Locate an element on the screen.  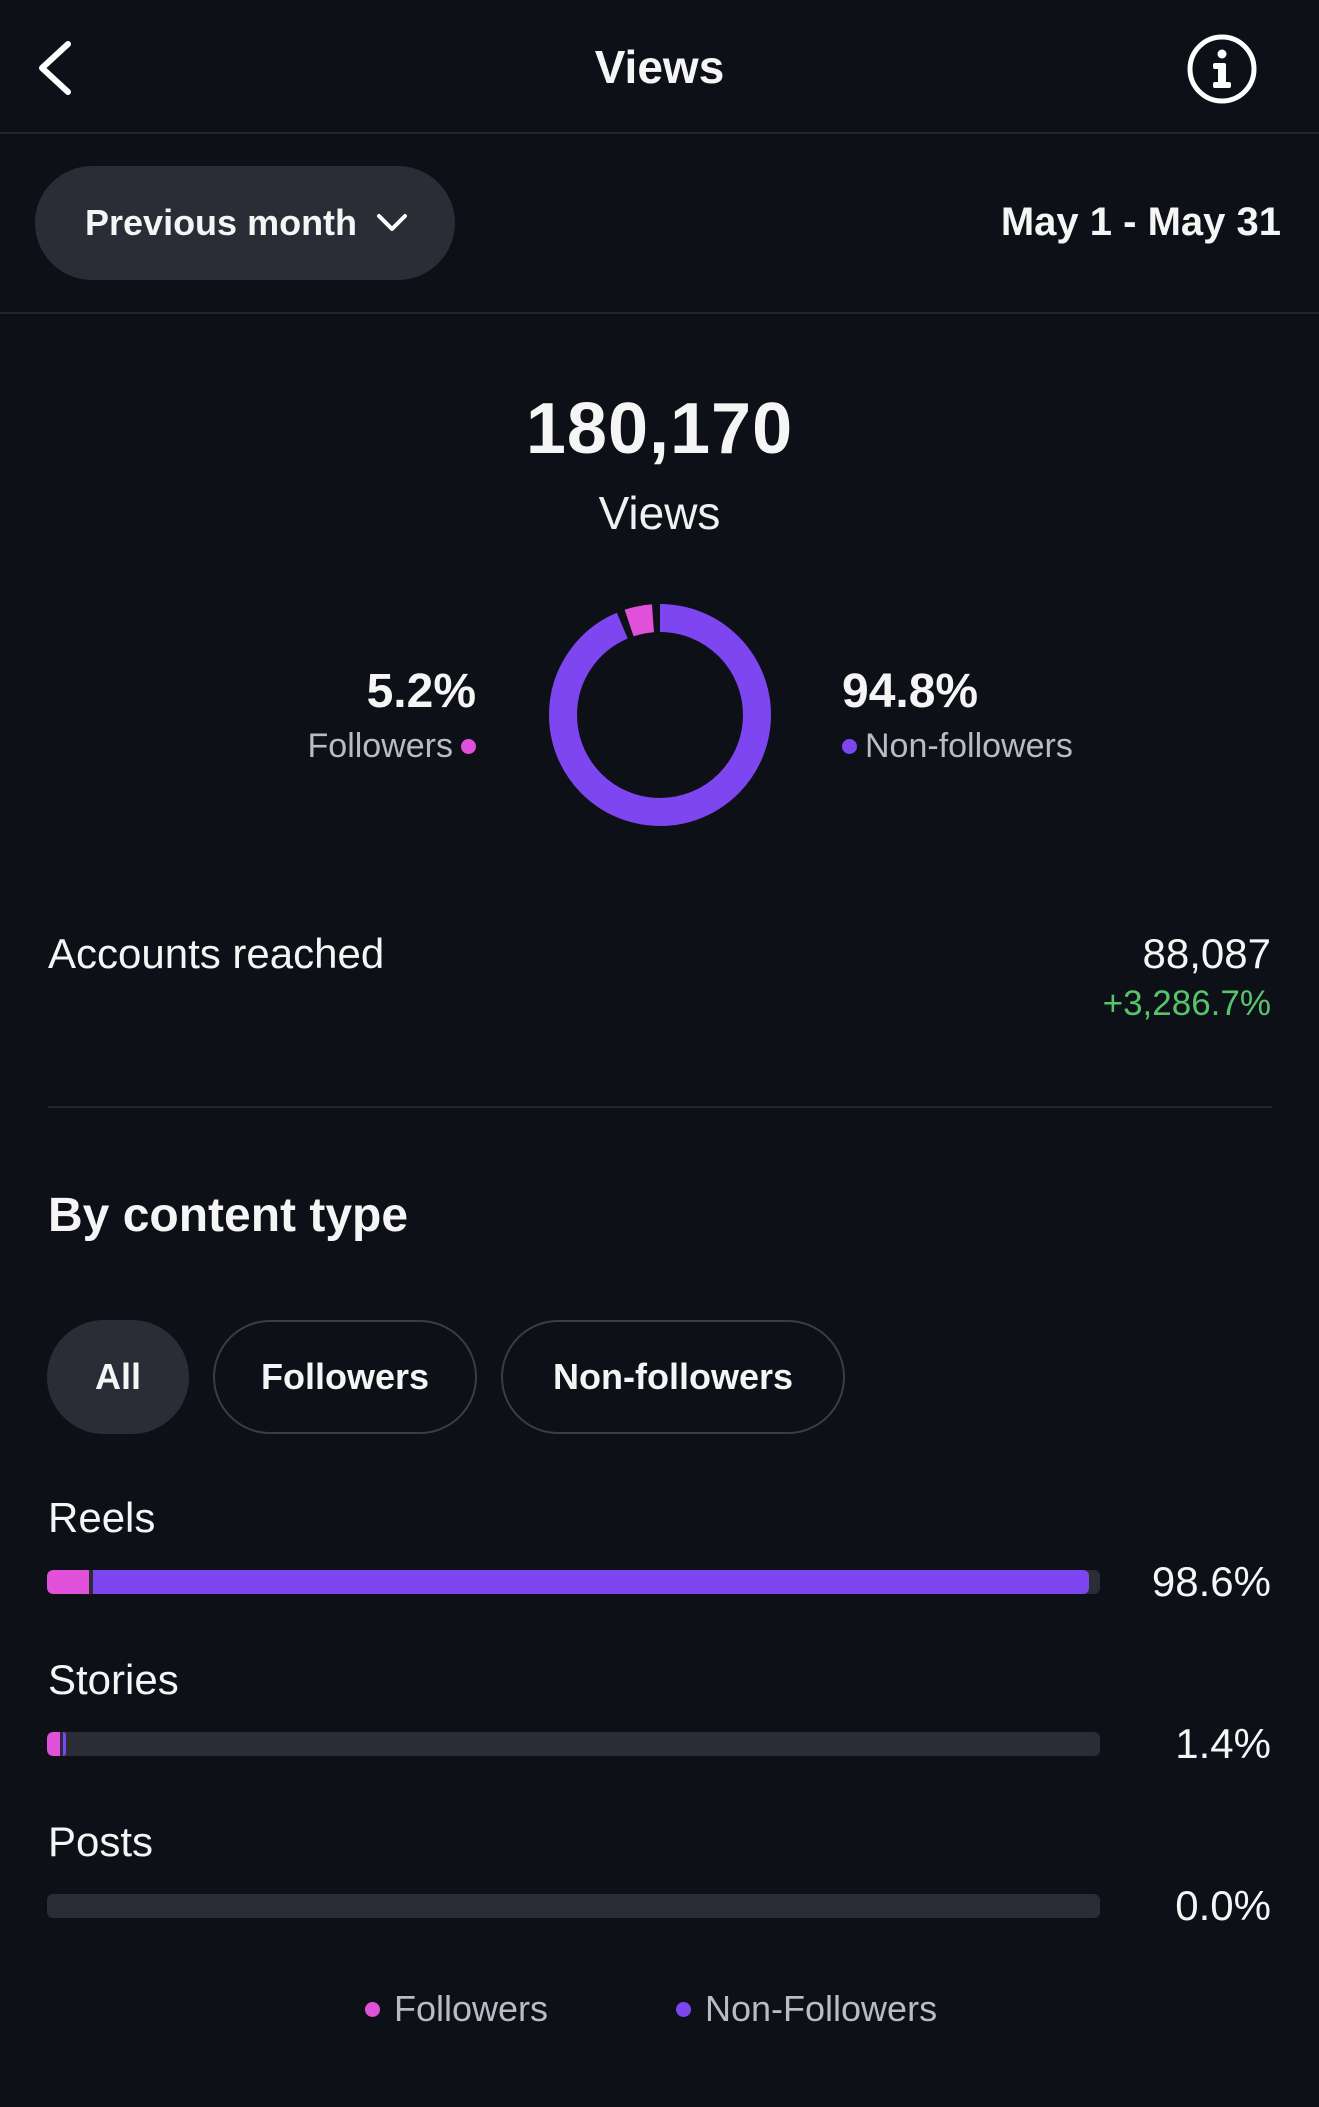
info-circle-icon is located at coordinates (1222, 69).